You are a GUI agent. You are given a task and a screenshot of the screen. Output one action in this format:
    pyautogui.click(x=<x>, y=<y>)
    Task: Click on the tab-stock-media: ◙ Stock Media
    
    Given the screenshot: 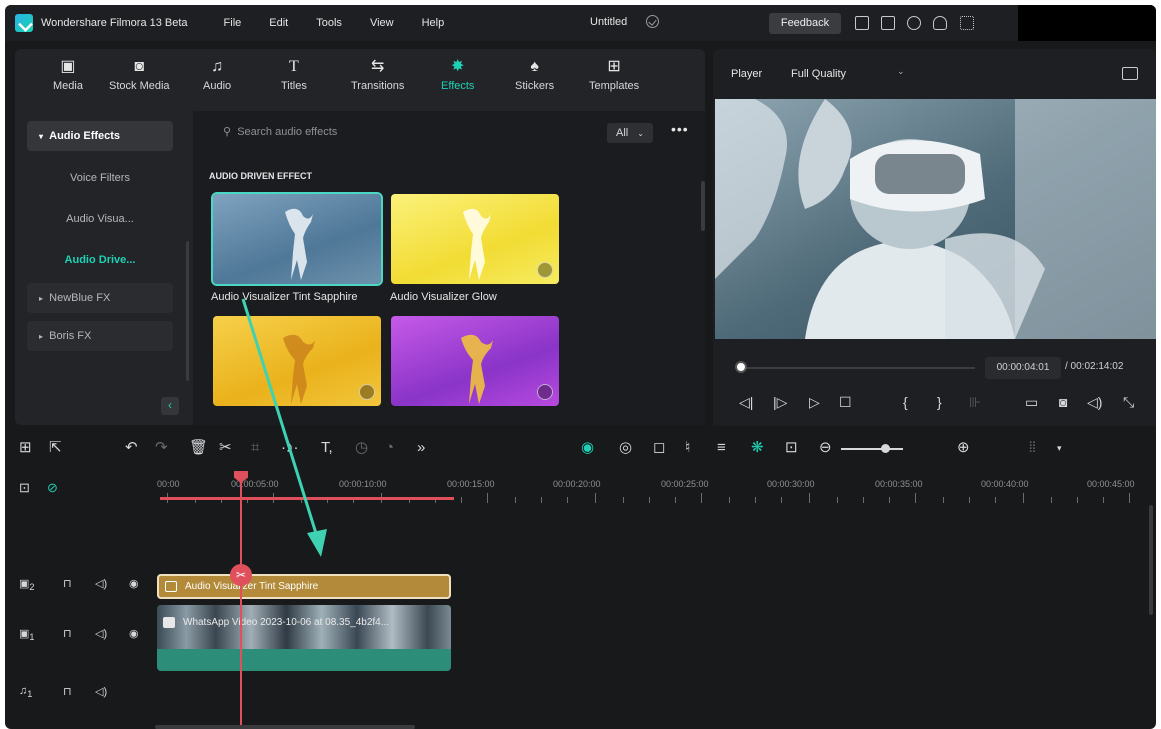 What is the action you would take?
    pyautogui.click(x=139, y=74)
    